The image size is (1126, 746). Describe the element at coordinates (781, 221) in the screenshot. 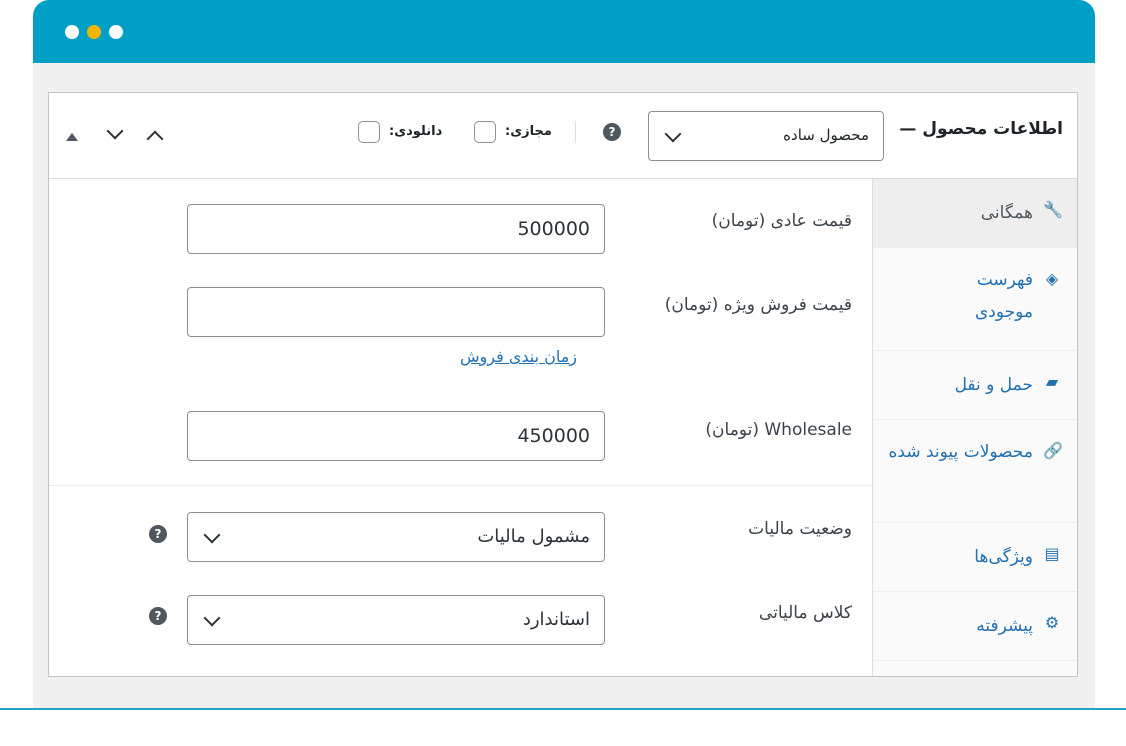

I see `regular-price-label: قیمت عادی (تومان)` at that location.